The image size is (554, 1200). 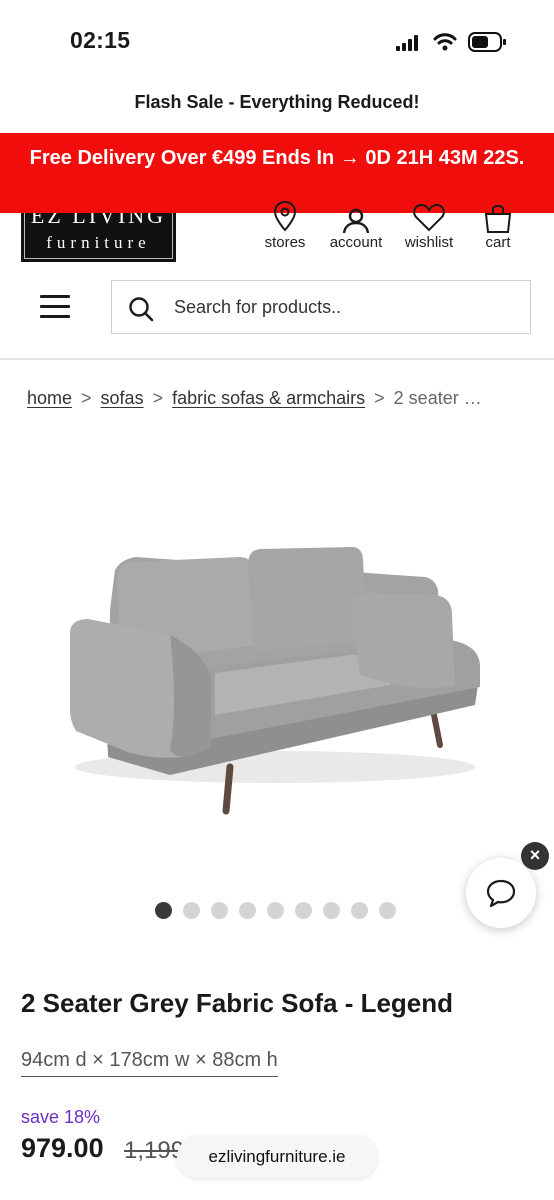 I want to click on nav-stores-label: stores, so click(x=285, y=242).